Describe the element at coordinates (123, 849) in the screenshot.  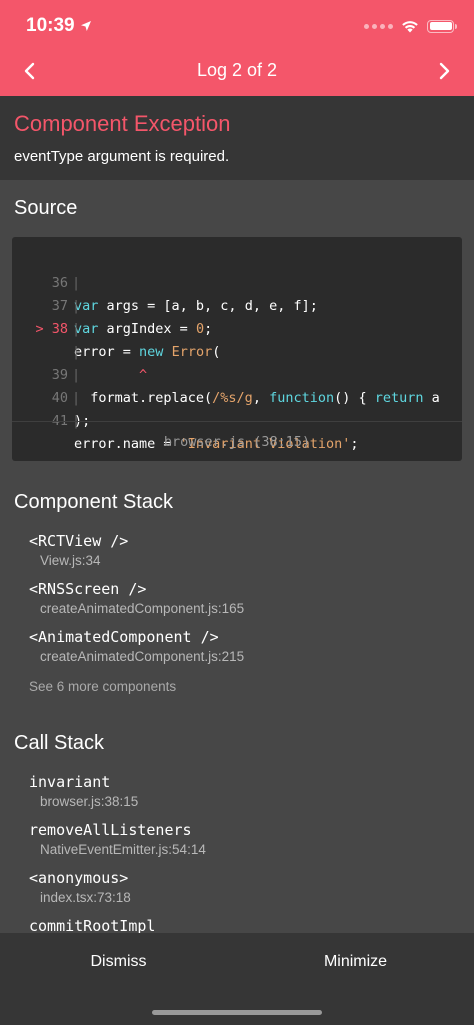
I see `frame-location: NativeEventEmitter.js:54:14` at that location.